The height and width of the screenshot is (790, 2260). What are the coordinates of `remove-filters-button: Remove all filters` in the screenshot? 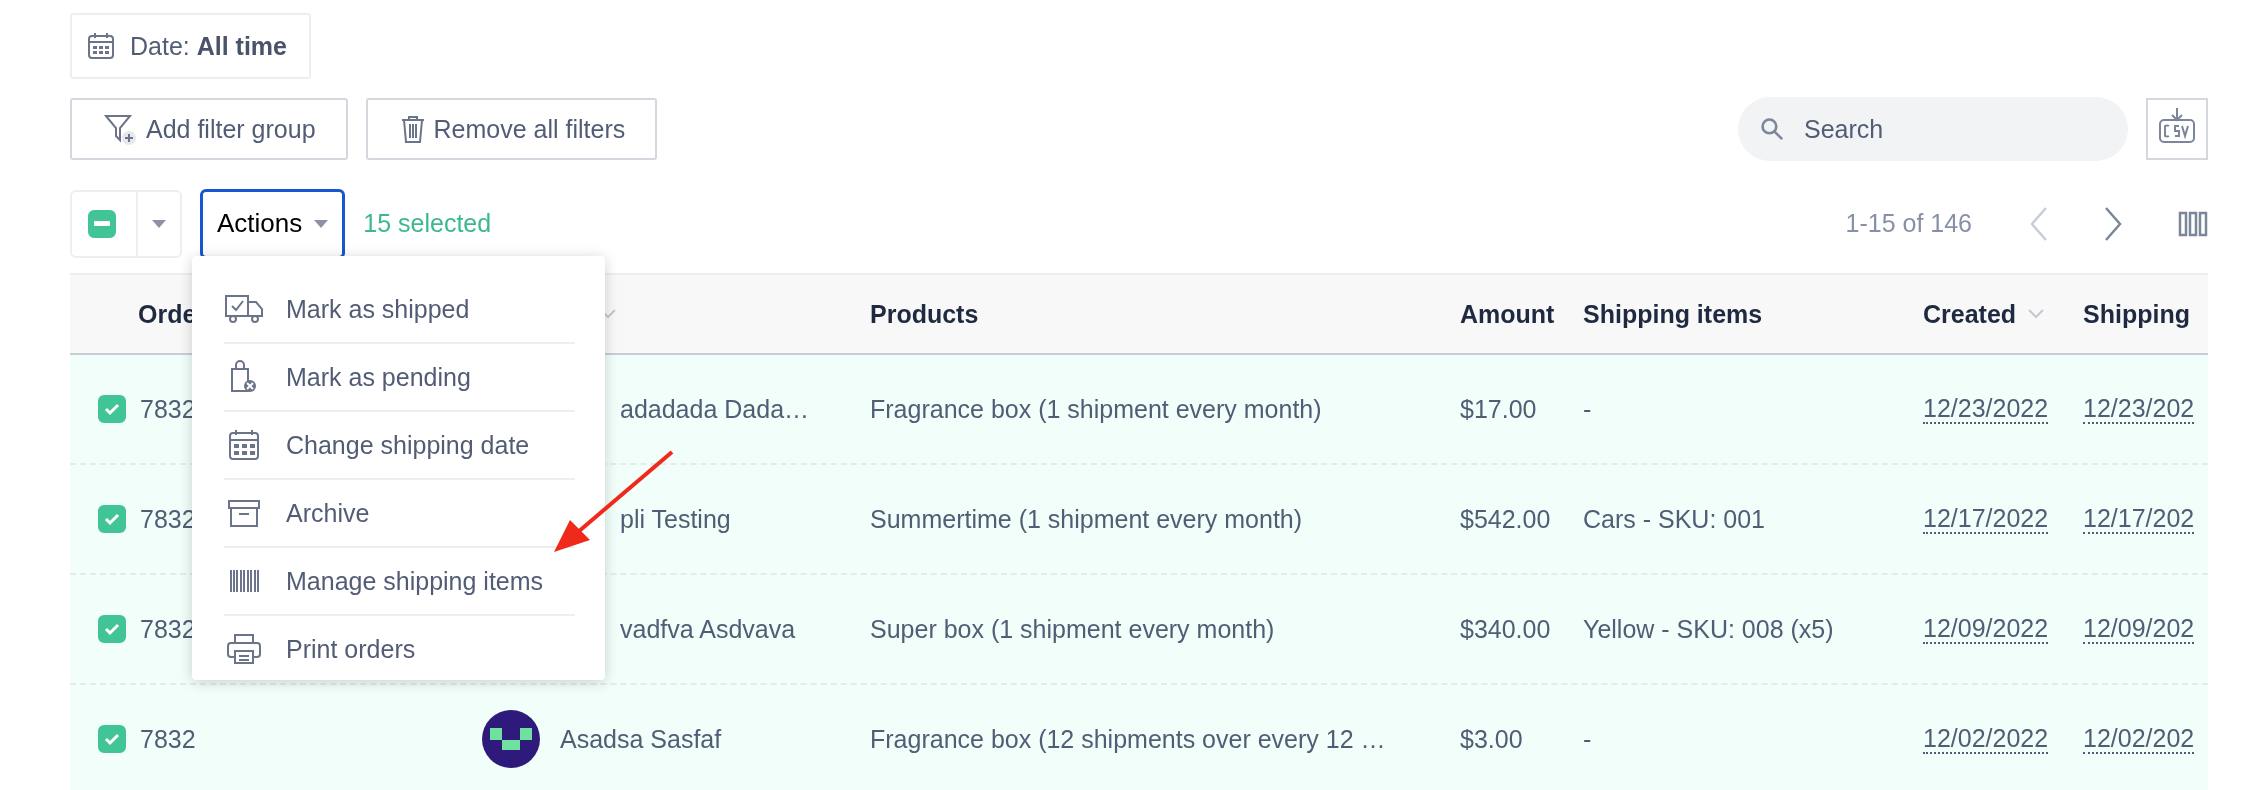 It's located at (511, 129).